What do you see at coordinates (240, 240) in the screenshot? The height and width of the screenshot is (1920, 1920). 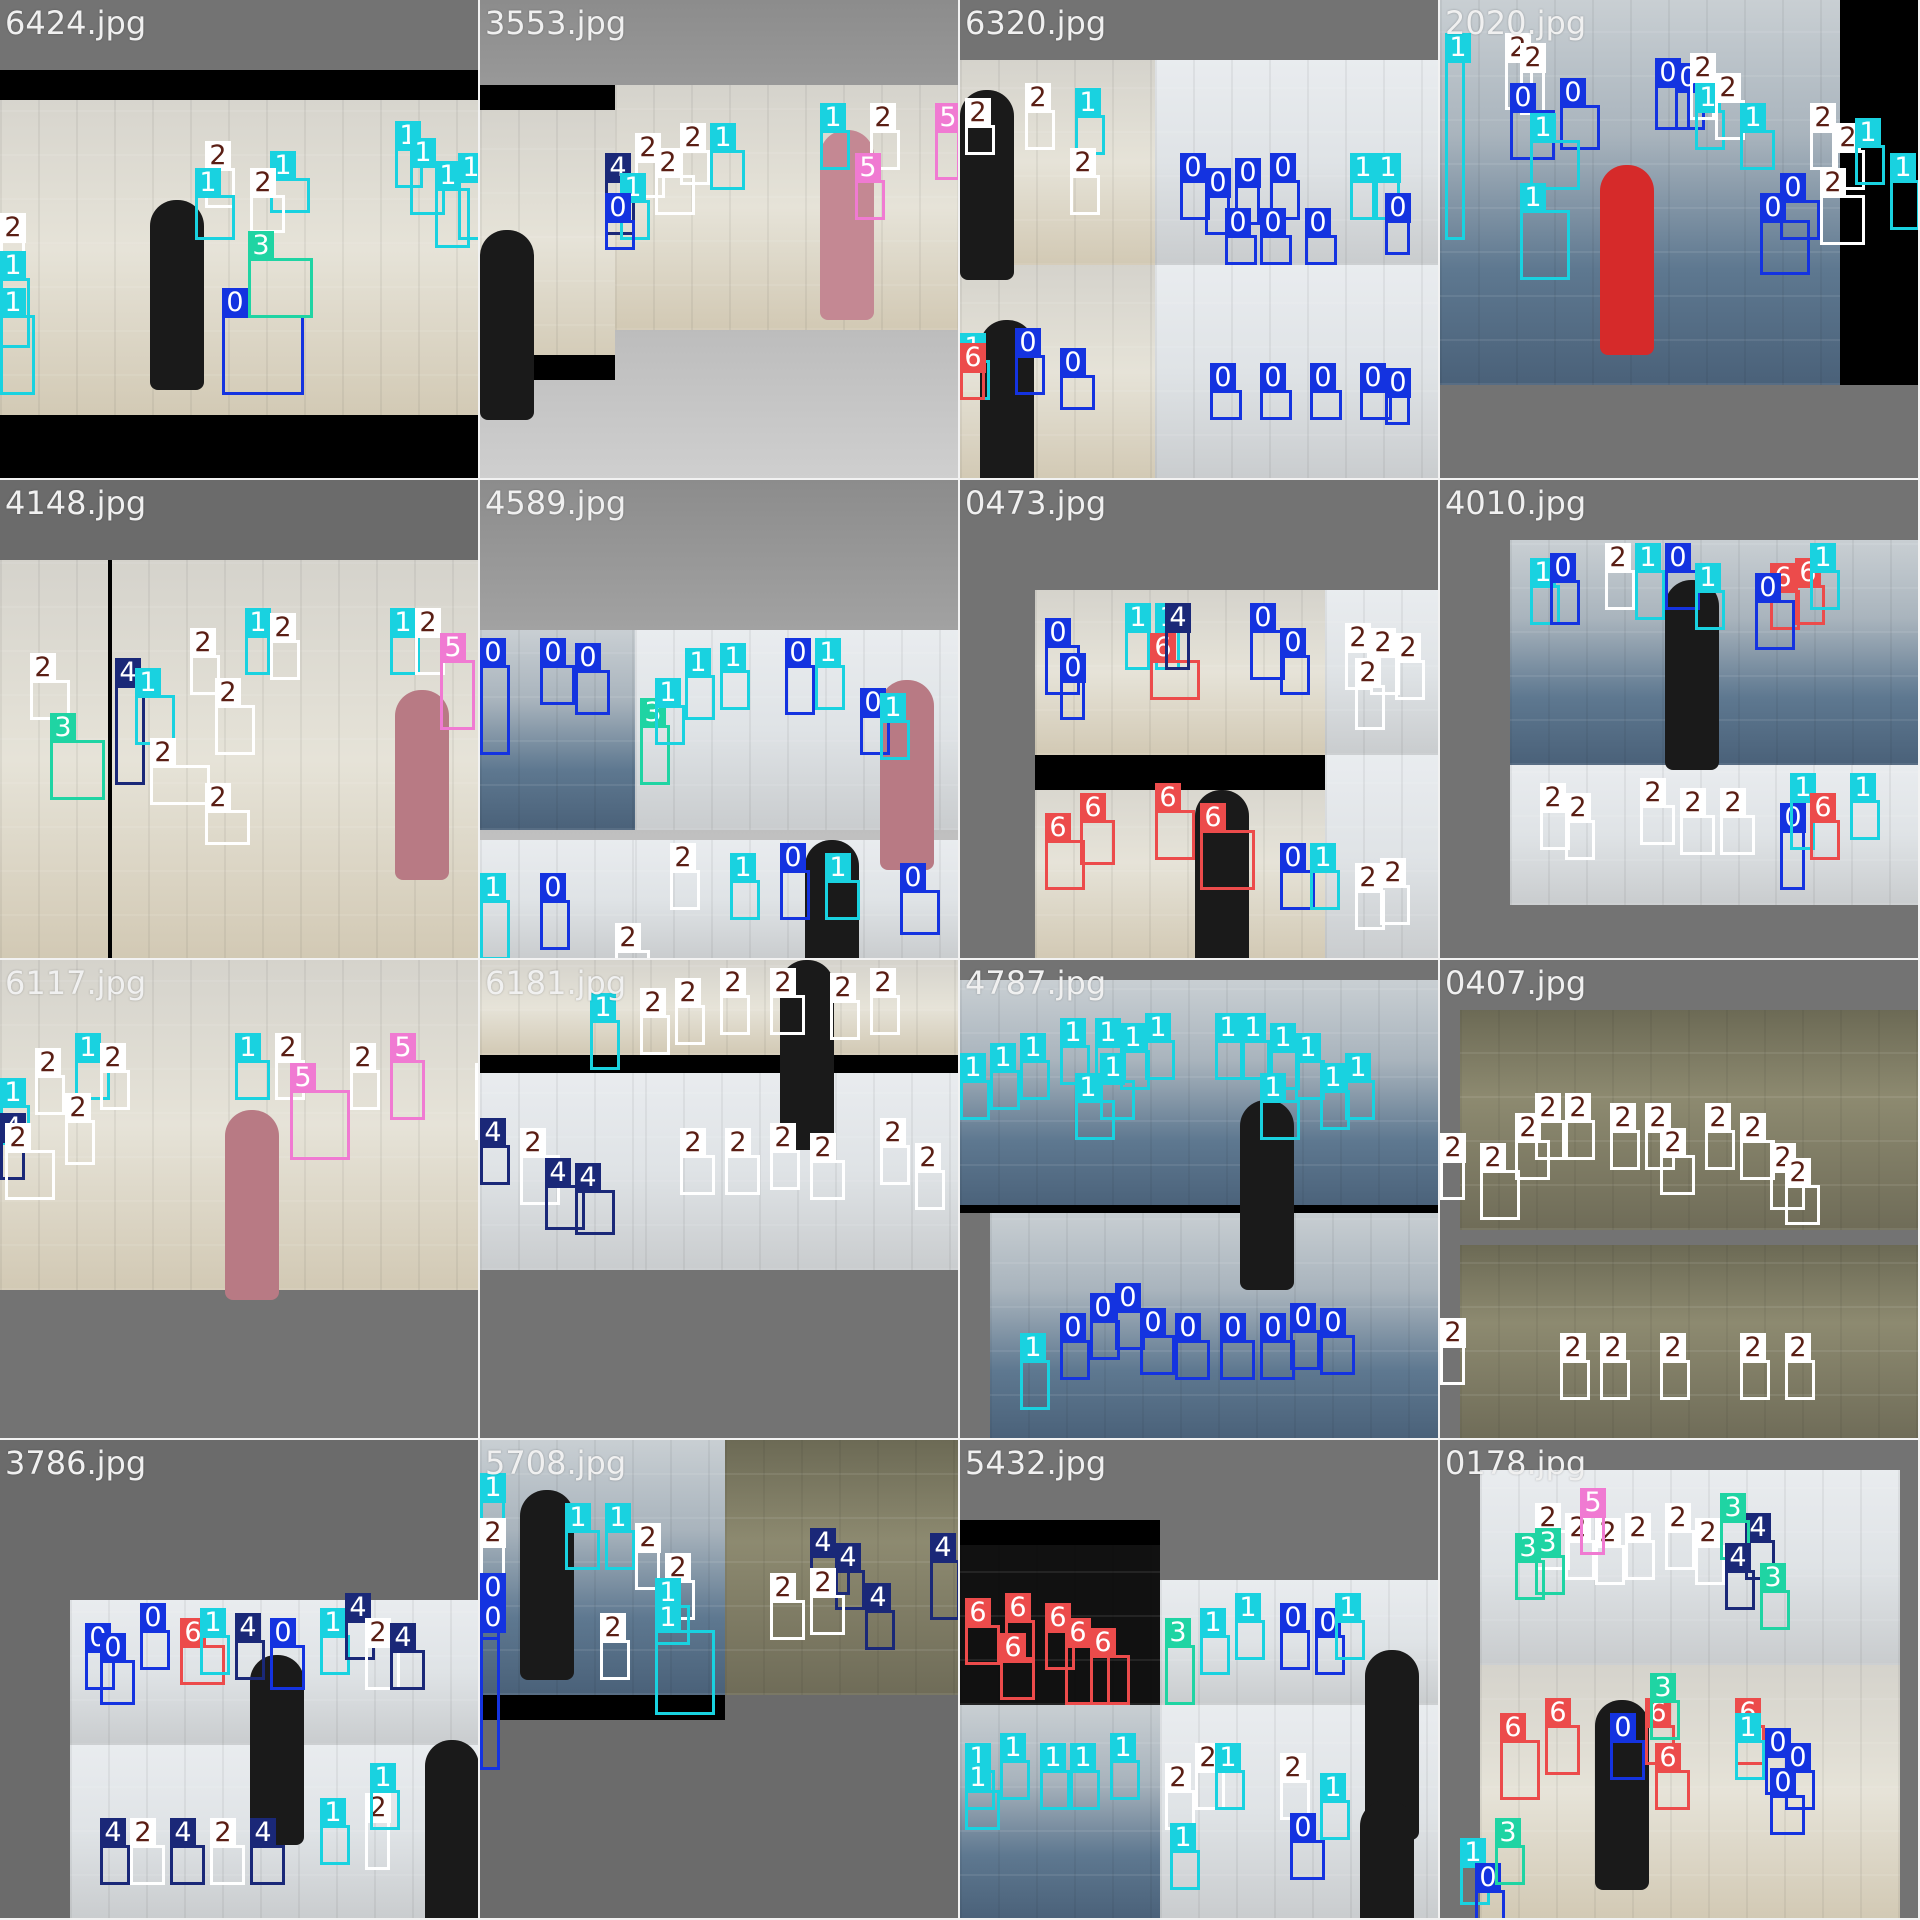 I see `mosaic-tile: 1 2 1 2 0 3 1 1 1 1 2 1 1 6424.jpg` at bounding box center [240, 240].